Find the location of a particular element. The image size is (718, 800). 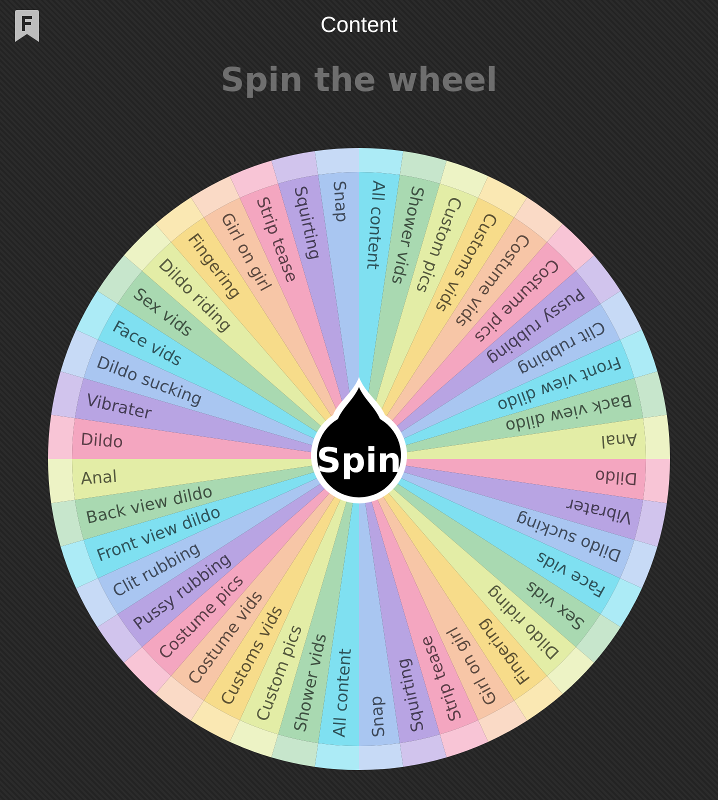

page-title: Content is located at coordinates (359, 25).